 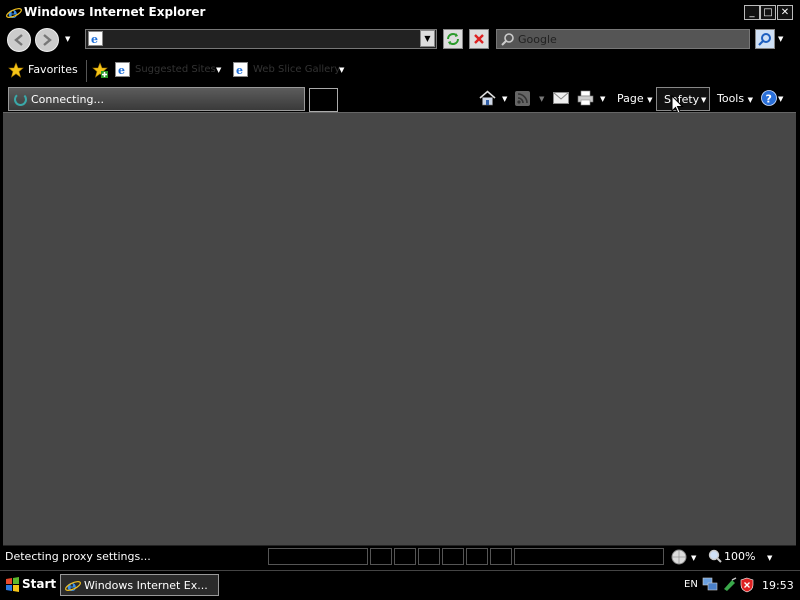 I want to click on forward-button, so click(x=47, y=40).